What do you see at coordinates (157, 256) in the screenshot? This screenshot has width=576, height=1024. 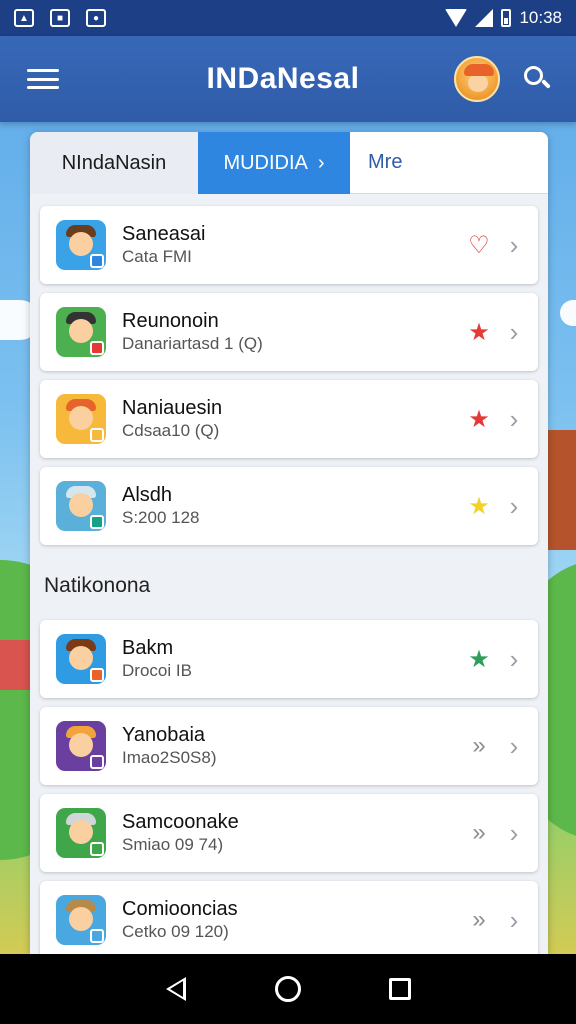 I see `item-subtitle: Cata FMI` at bounding box center [157, 256].